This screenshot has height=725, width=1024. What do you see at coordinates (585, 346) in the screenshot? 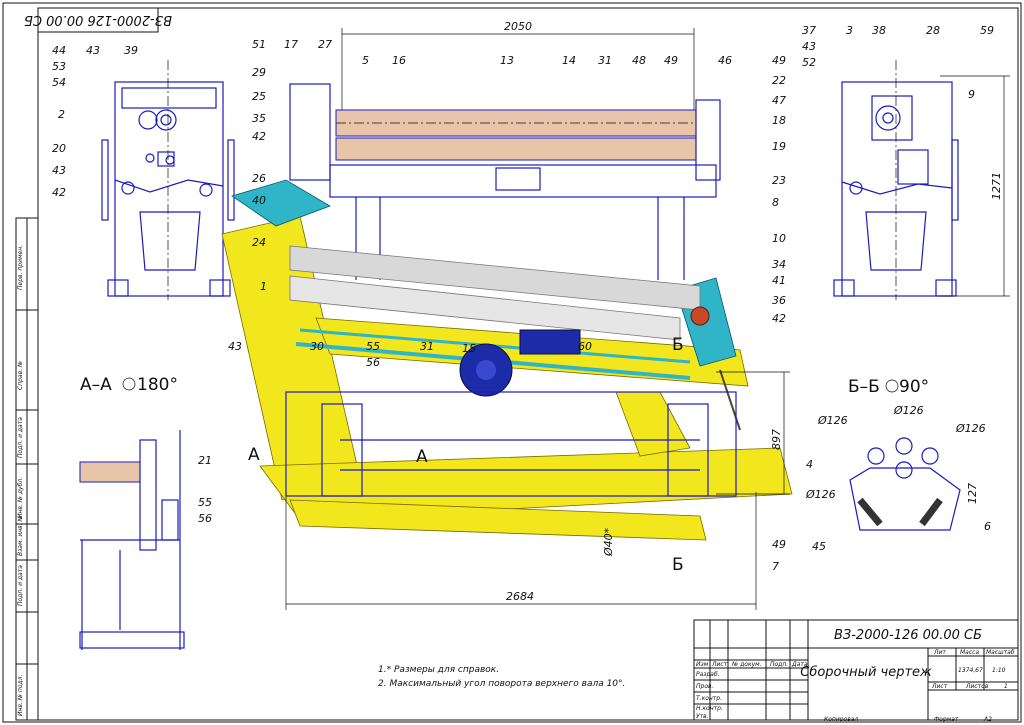
I see `callout: 60` at bounding box center [585, 346].